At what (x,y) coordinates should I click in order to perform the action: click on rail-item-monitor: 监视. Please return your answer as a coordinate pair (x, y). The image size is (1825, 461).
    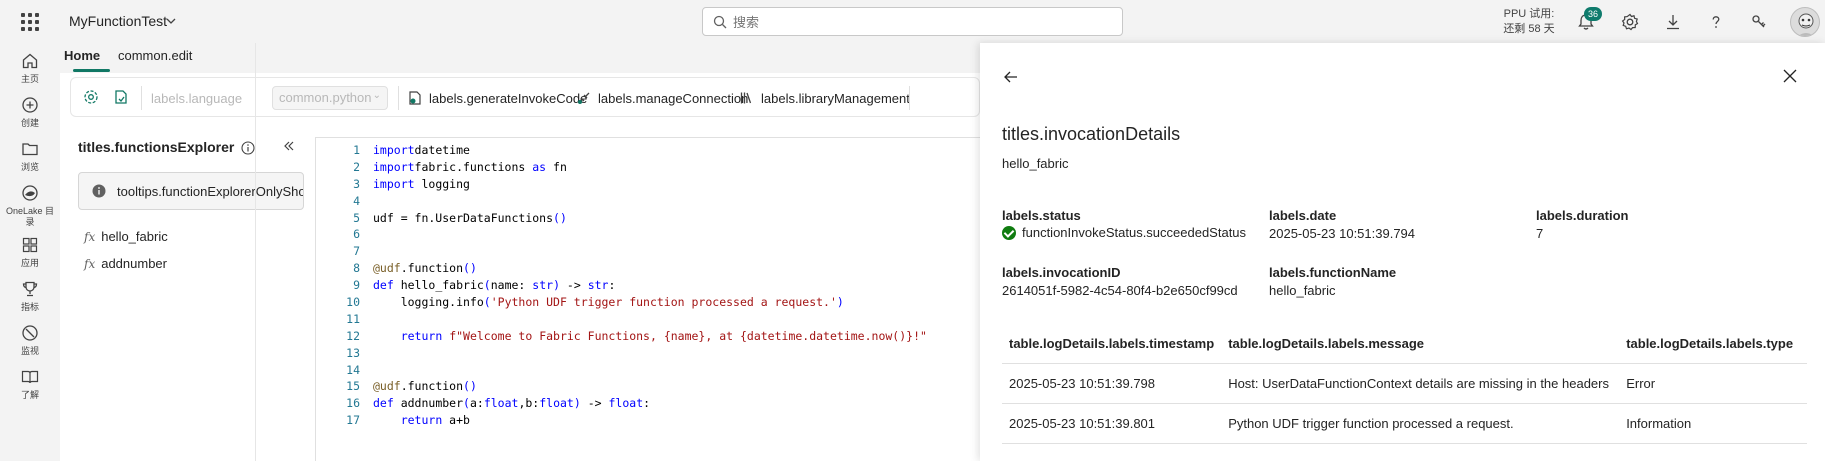
    Looking at the image, I should click on (30, 340).